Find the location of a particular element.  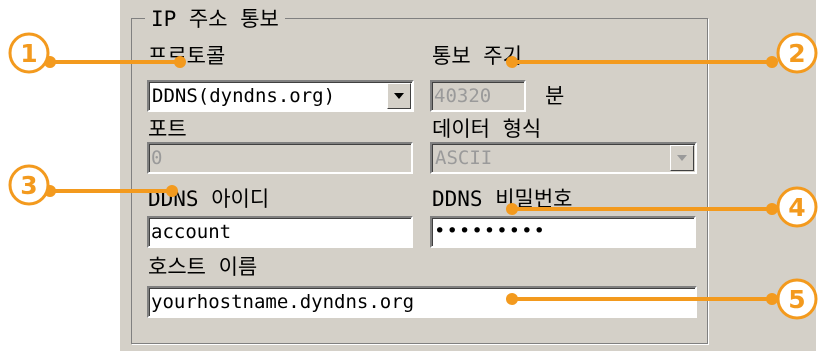

callout-2-number: 2 is located at coordinates (796, 53).